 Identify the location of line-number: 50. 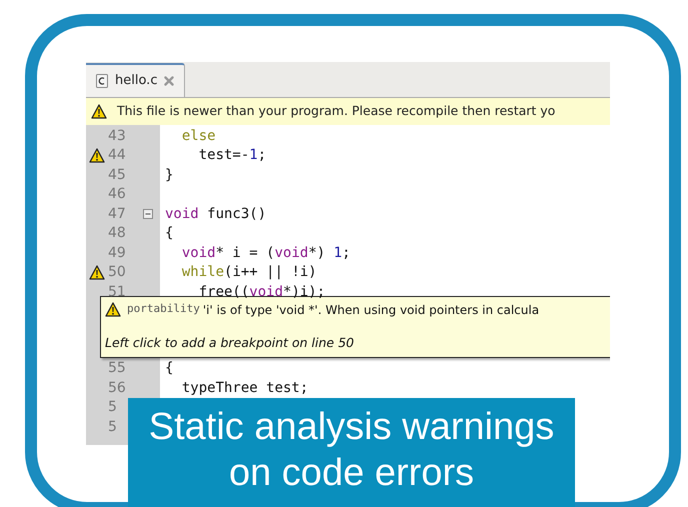
(117, 272).